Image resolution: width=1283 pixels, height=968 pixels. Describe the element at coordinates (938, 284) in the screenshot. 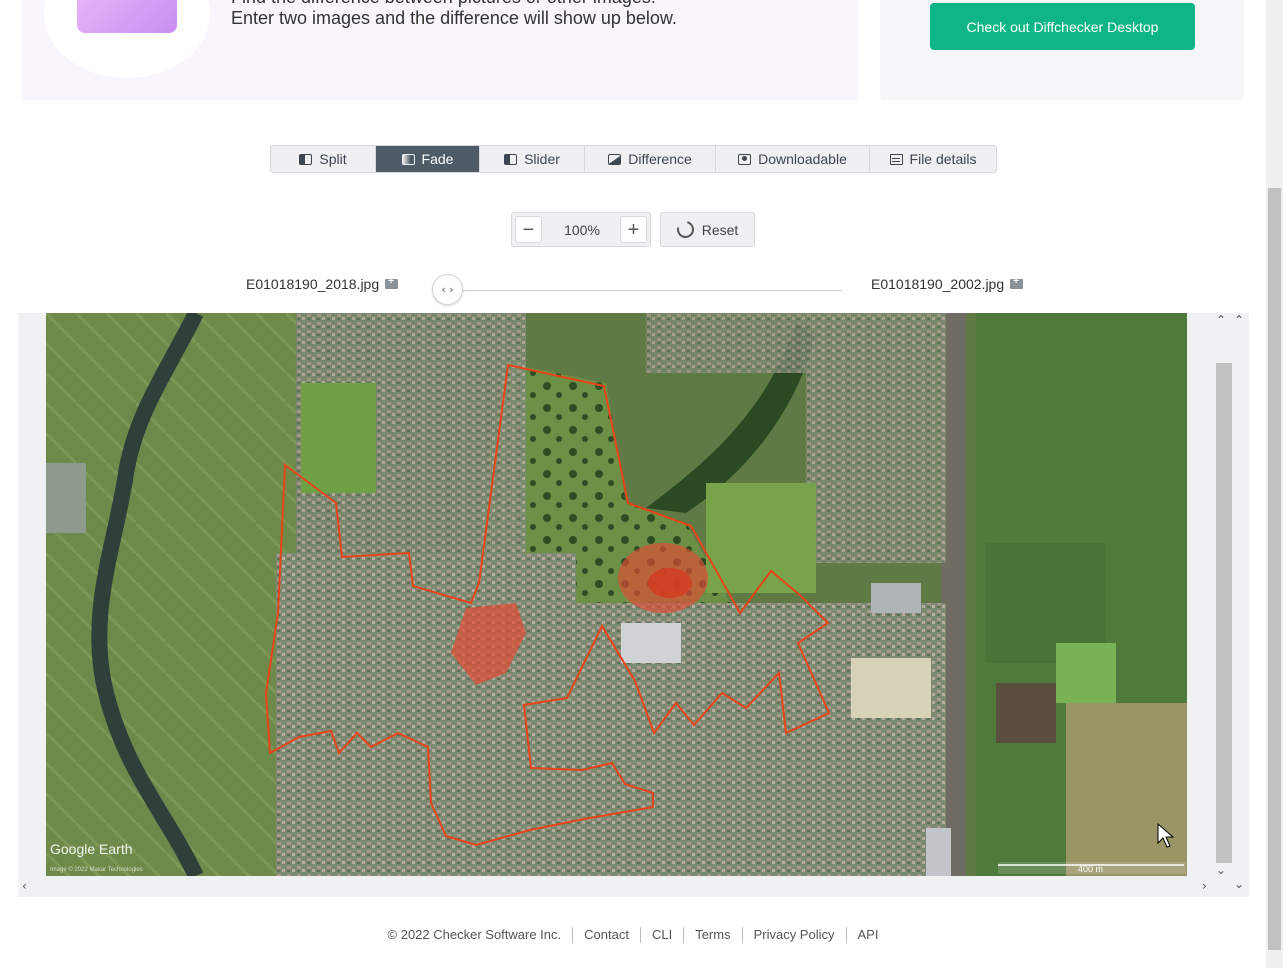

I see `right-file-name: E01018190_2002.jpg` at that location.